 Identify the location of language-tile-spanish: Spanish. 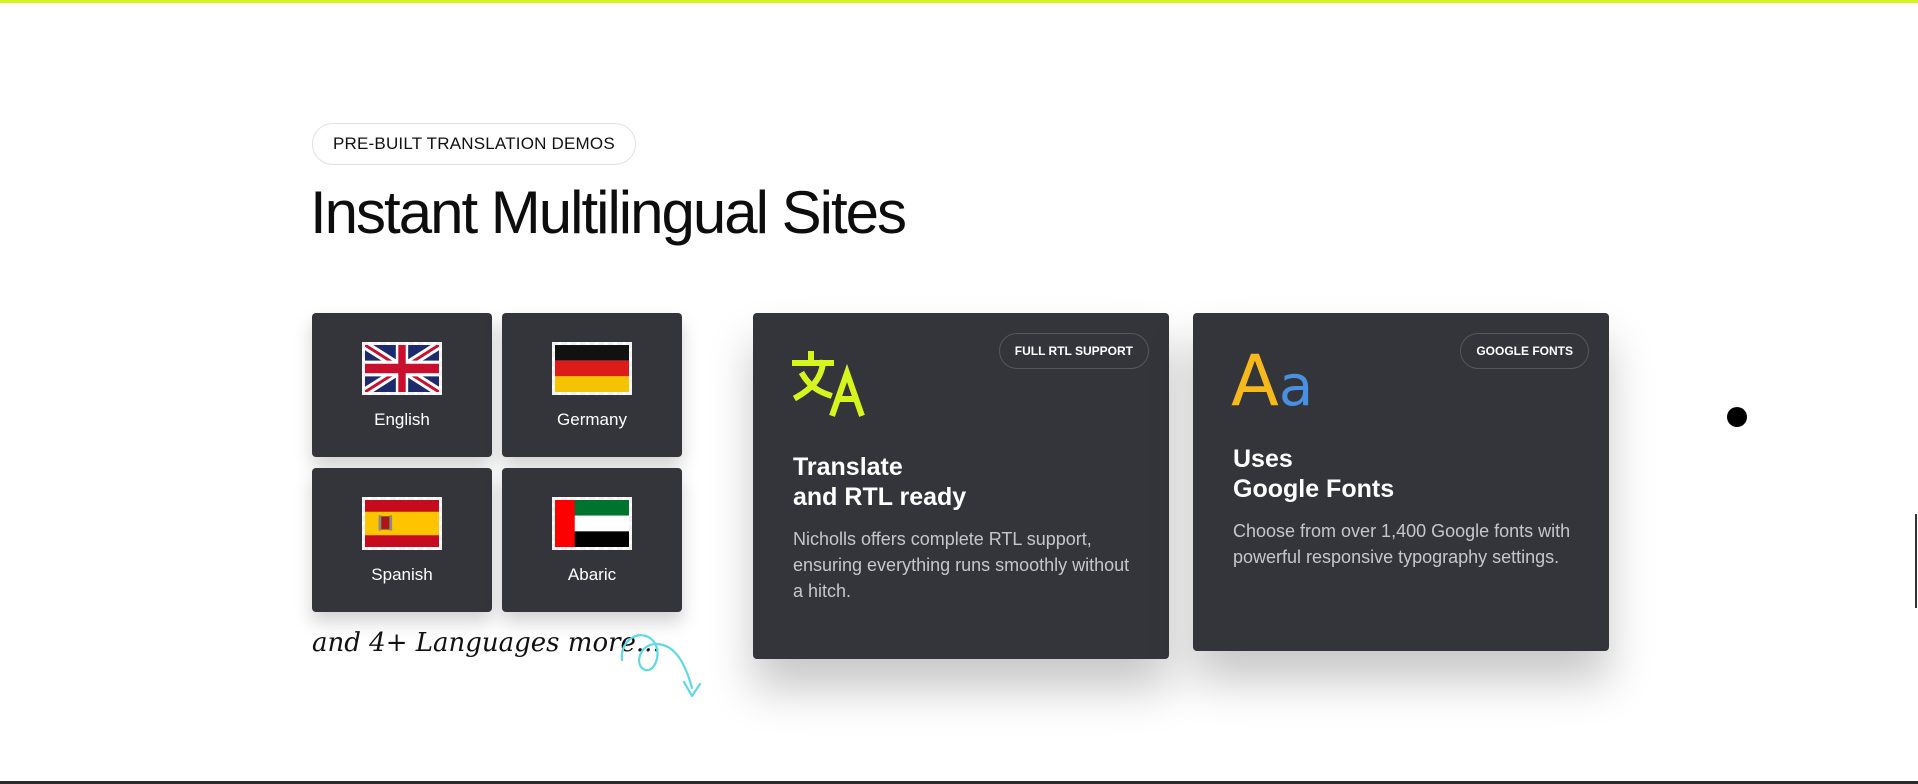
(402, 540).